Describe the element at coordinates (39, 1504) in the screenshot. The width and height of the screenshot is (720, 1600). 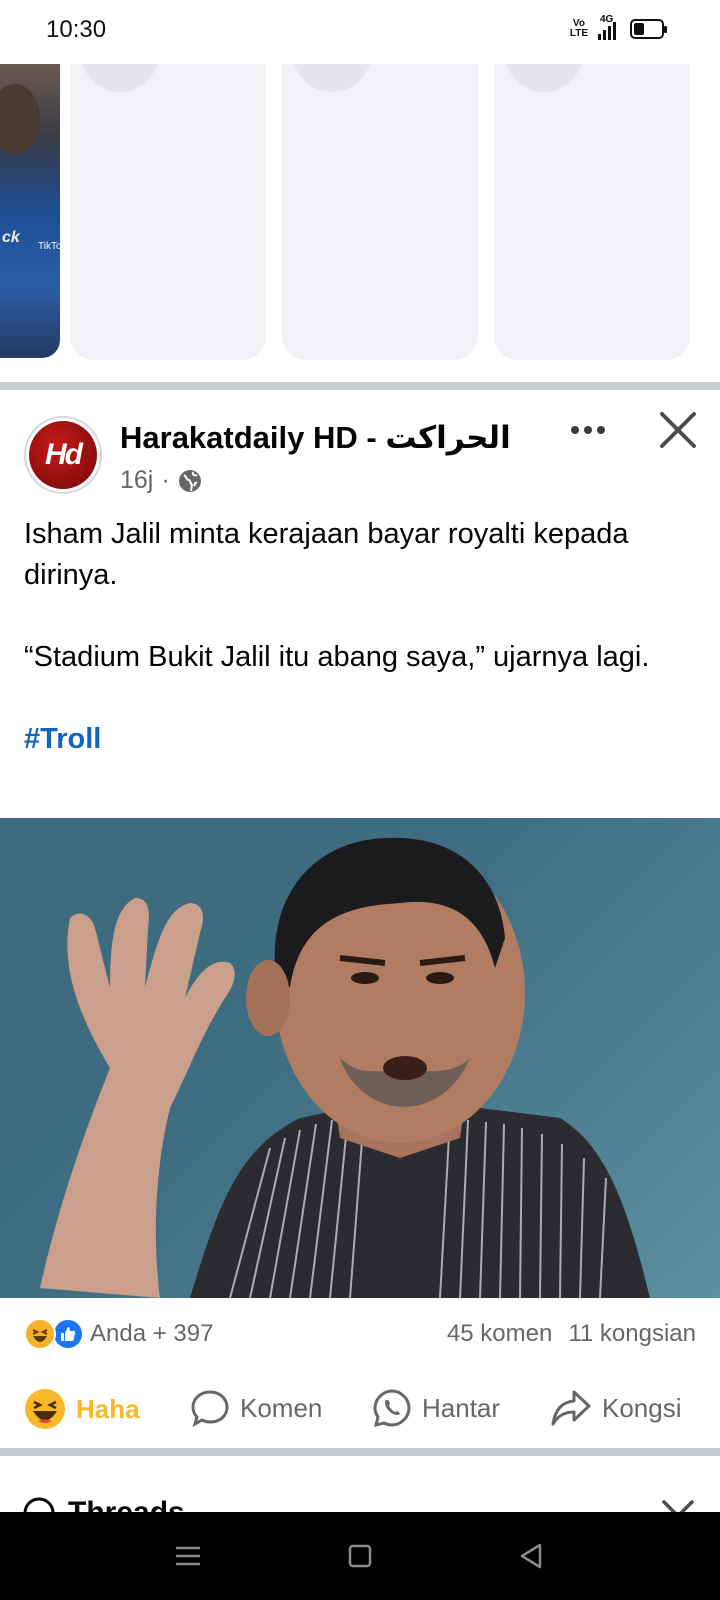
I see `threads-icon` at that location.